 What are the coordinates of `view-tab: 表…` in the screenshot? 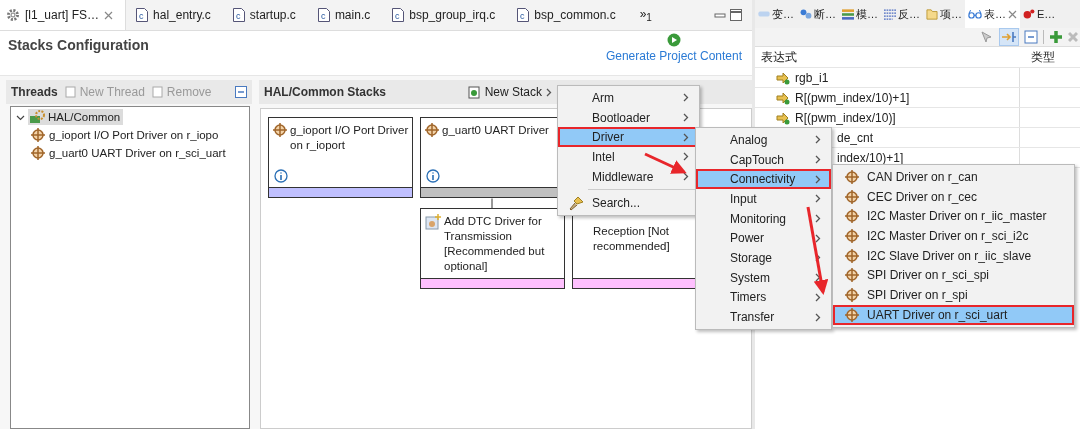 It's located at (992, 14).